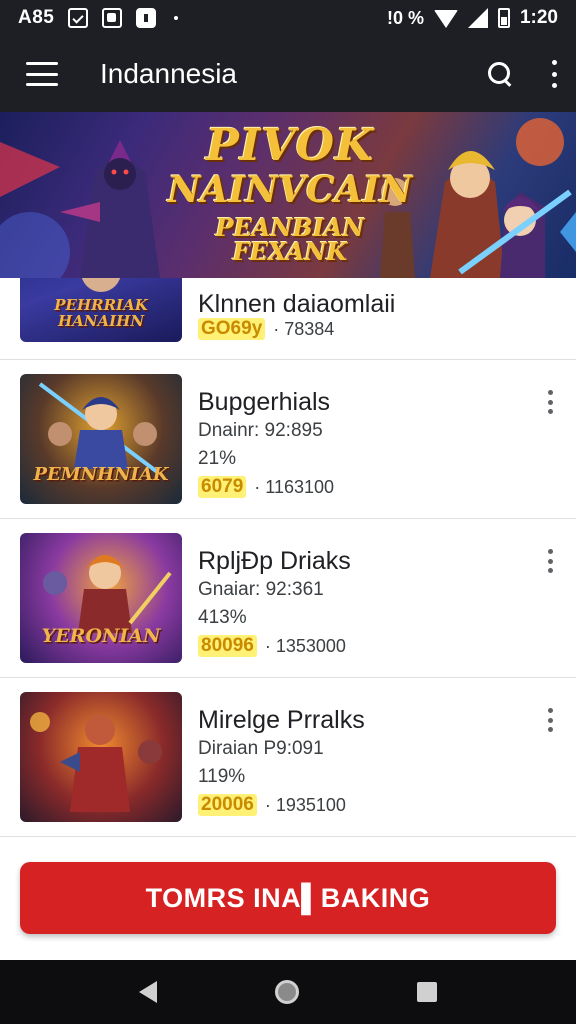  Describe the element at coordinates (261, 589) in the screenshot. I see `item-meta: Gnaiar: 92:361` at that location.